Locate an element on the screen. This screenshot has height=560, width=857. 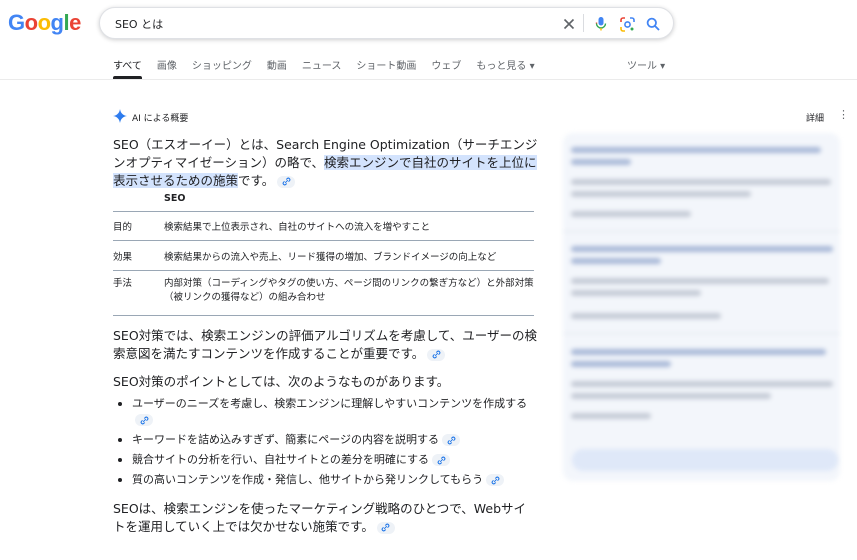
list-item: 競合サイトの分析を行い、自社サイトとの差分を明確にする is located at coordinates (325, 460).